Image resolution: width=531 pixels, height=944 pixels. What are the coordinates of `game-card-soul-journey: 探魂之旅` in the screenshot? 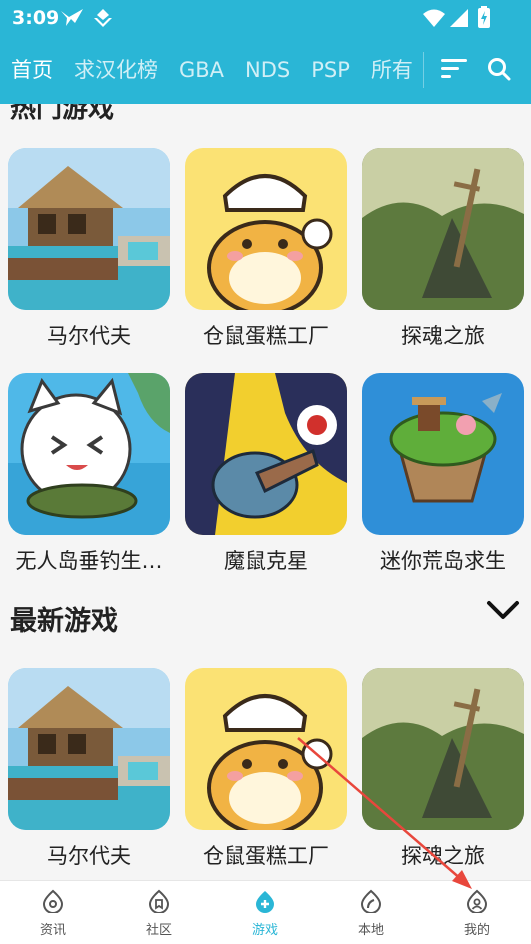 It's located at (443, 249).